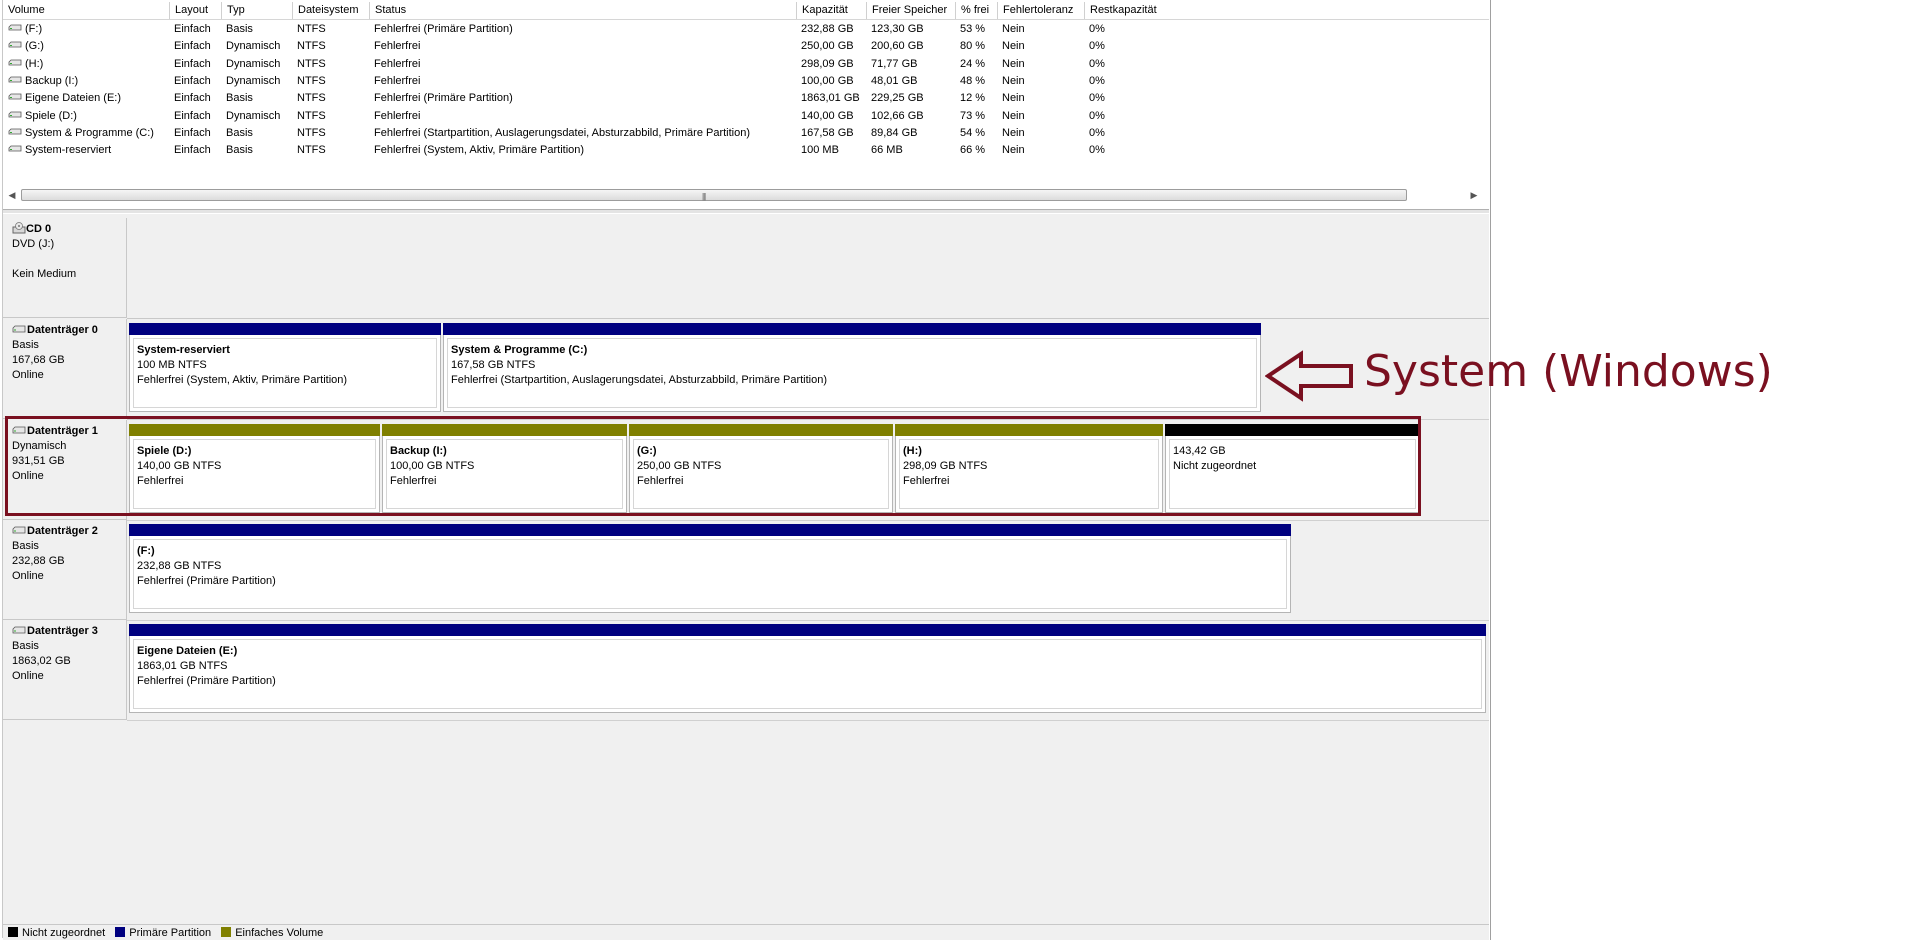 This screenshot has width=1909, height=940. I want to click on cell-volume: System-reserviert, so click(57, 150).